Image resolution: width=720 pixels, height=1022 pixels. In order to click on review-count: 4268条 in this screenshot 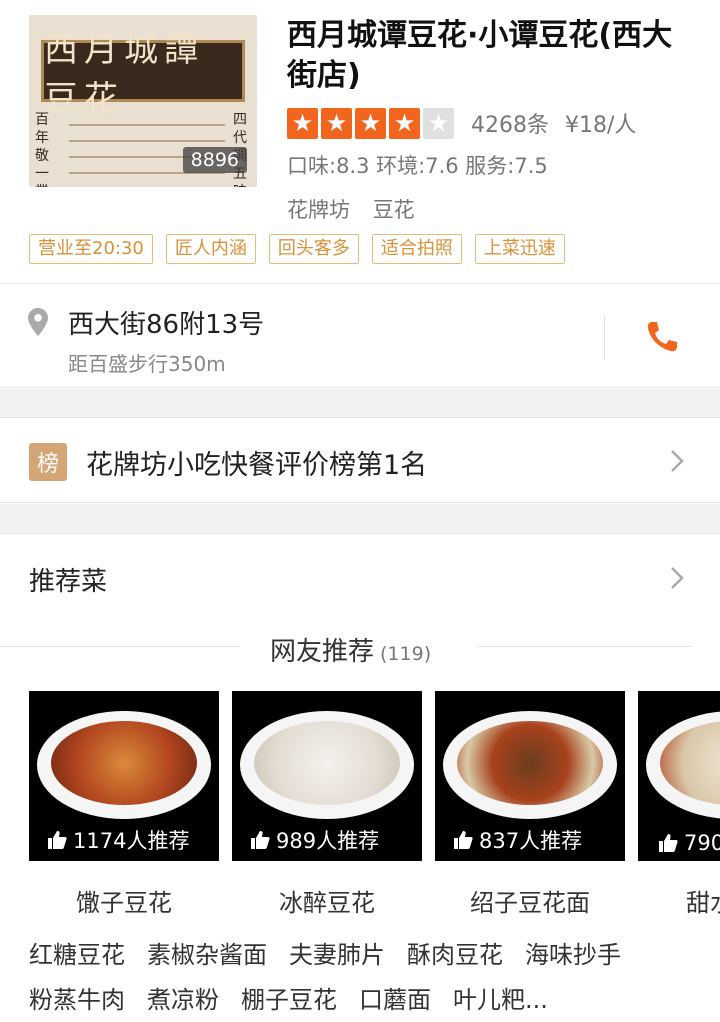, I will do `click(510, 123)`.